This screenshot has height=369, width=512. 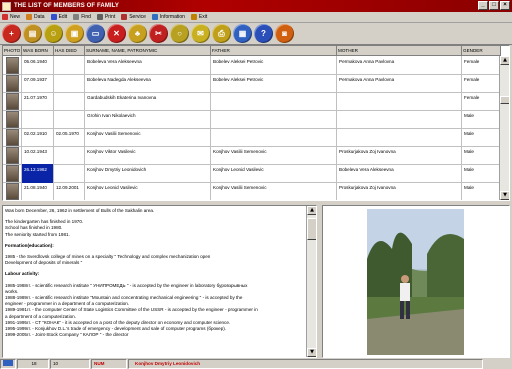 I want to click on maximize-icon: □, so click(x=494, y=5).